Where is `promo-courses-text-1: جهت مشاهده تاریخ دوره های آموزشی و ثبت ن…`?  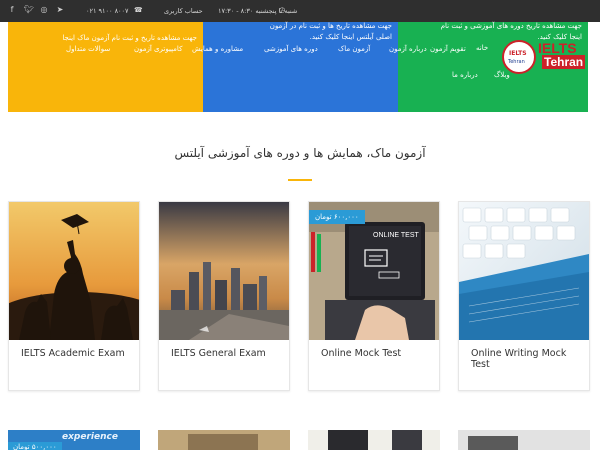 promo-courses-text-1: جهت مشاهده تاریخ دوره های آموزشی و ثبت ن… is located at coordinates (511, 26).